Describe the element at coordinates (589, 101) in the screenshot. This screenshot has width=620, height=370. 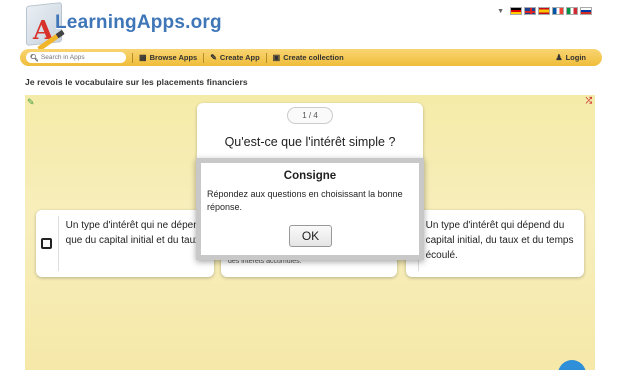
I see `fullscreen-icon: ⤮` at that location.